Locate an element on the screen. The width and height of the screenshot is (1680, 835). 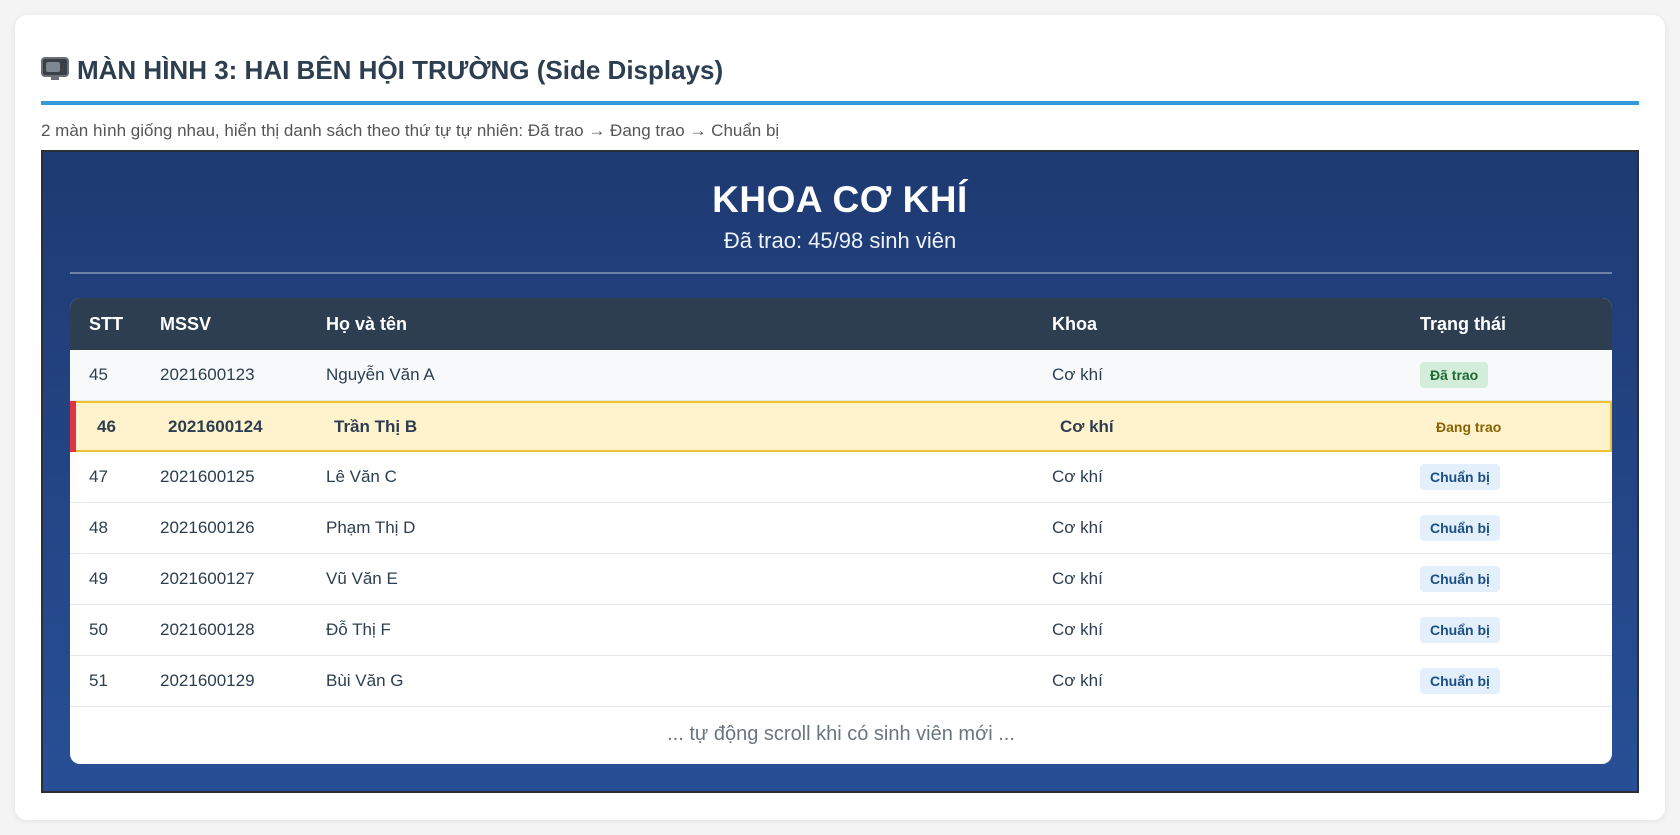
cell-stt: 48 is located at coordinates (98, 527).